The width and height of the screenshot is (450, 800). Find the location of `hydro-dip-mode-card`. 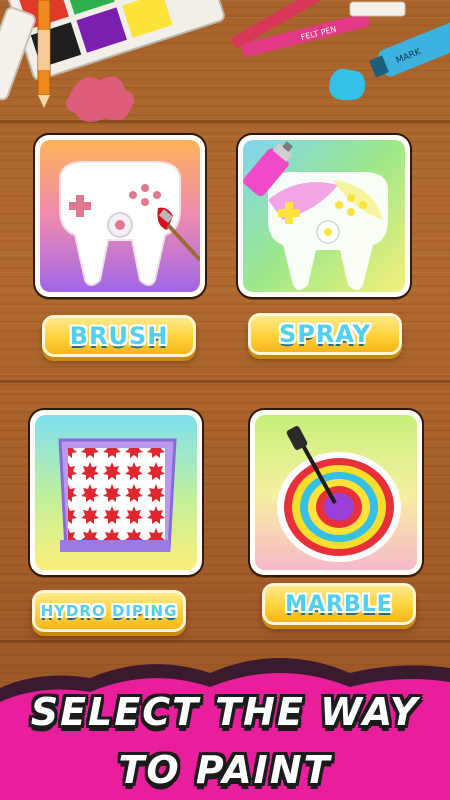

hydro-dip-mode-card is located at coordinates (116, 492).